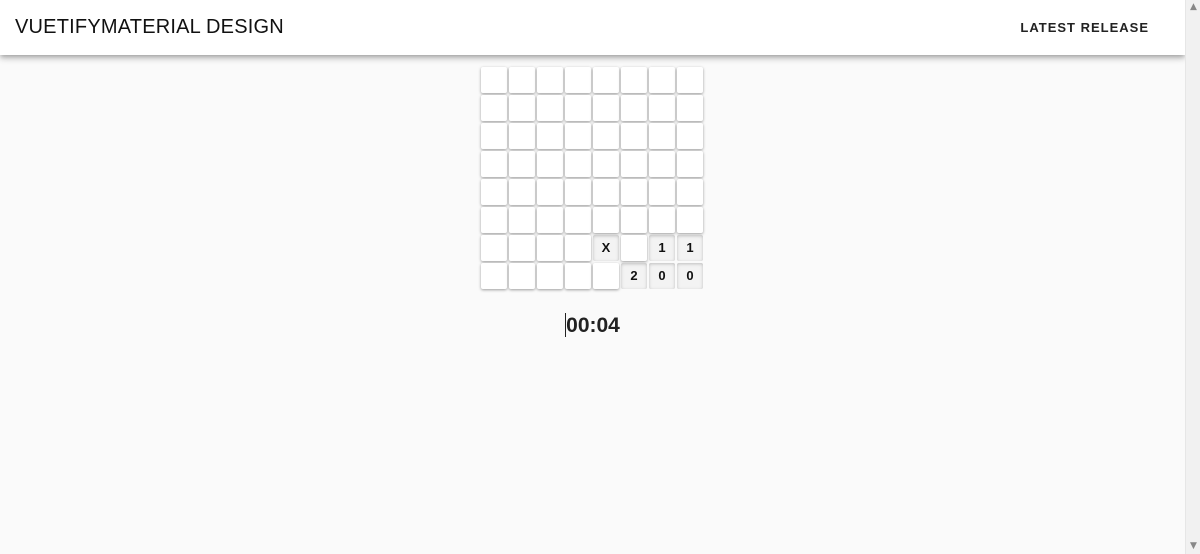 This screenshot has width=1200, height=554. What do you see at coordinates (192, 27) in the screenshot?
I see `brand-light-text: MATERIAL DESIGN` at bounding box center [192, 27].